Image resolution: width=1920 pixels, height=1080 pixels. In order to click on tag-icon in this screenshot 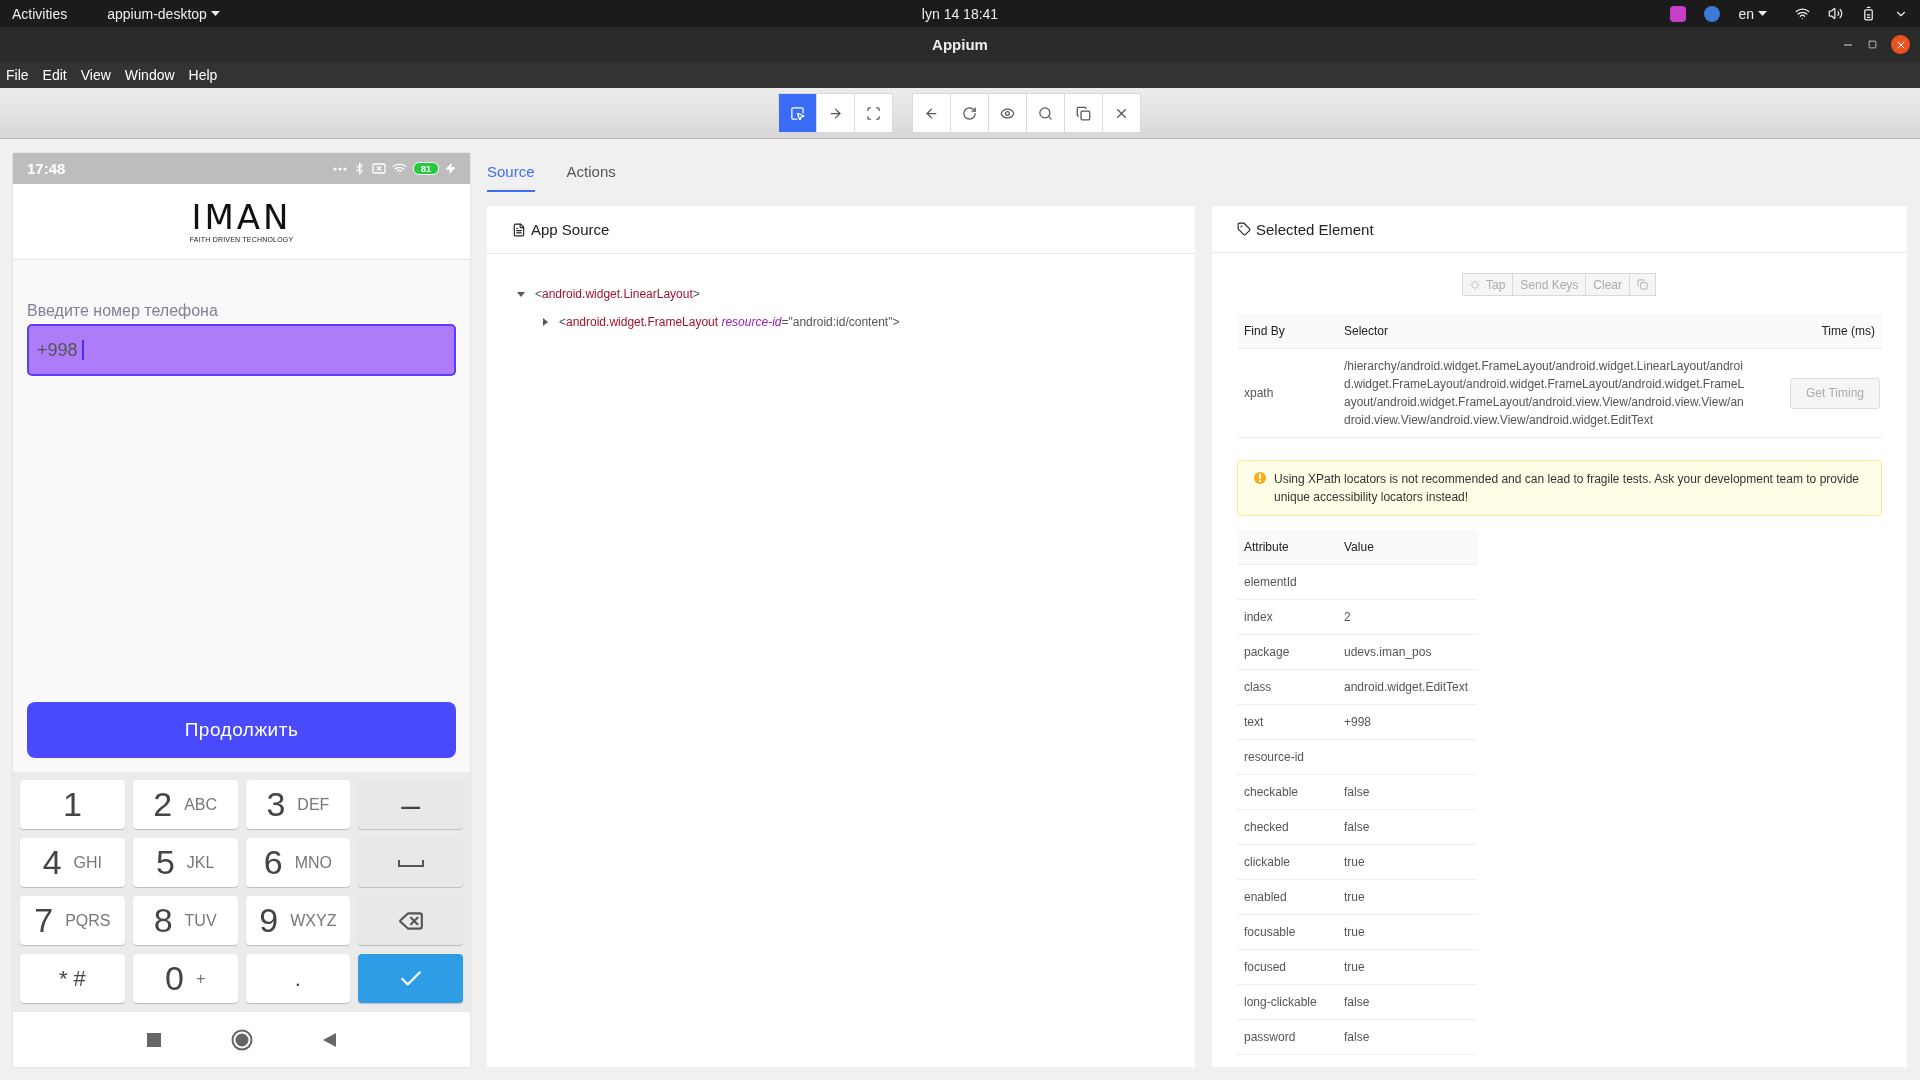, I will do `click(1244, 229)`.